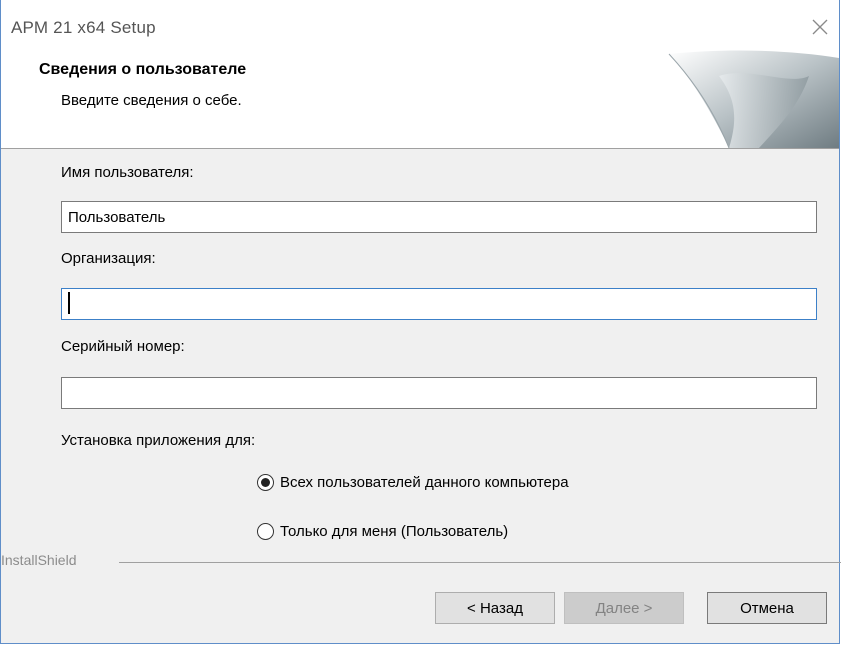  Describe the element at coordinates (127, 172) in the screenshot. I see `username-label: Имя пользователя:` at that location.